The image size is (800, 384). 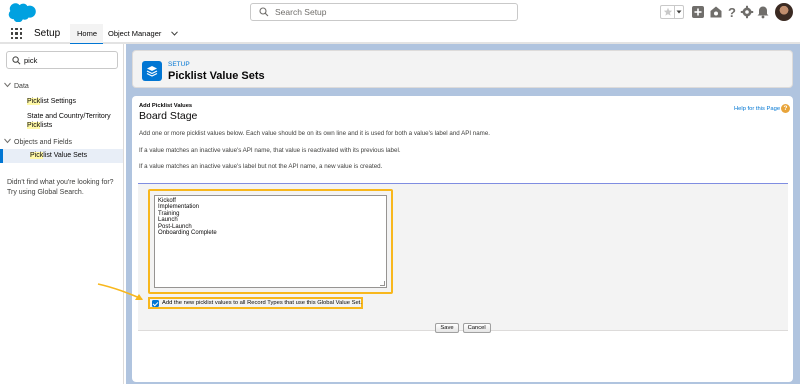 I want to click on tab-home-label: Home, so click(x=87, y=33).